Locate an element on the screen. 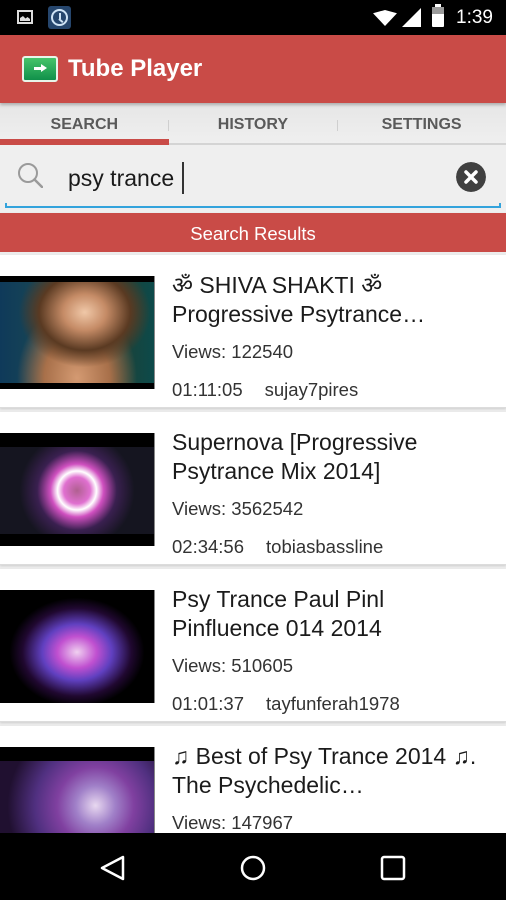 This screenshot has height=900, width=506. navigation-bar is located at coordinates (253, 866).